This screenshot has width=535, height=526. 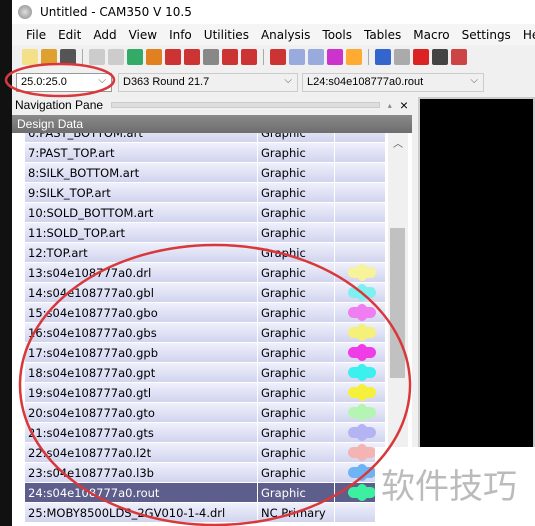 I want to click on menu-macro: Macro, so click(x=431, y=35).